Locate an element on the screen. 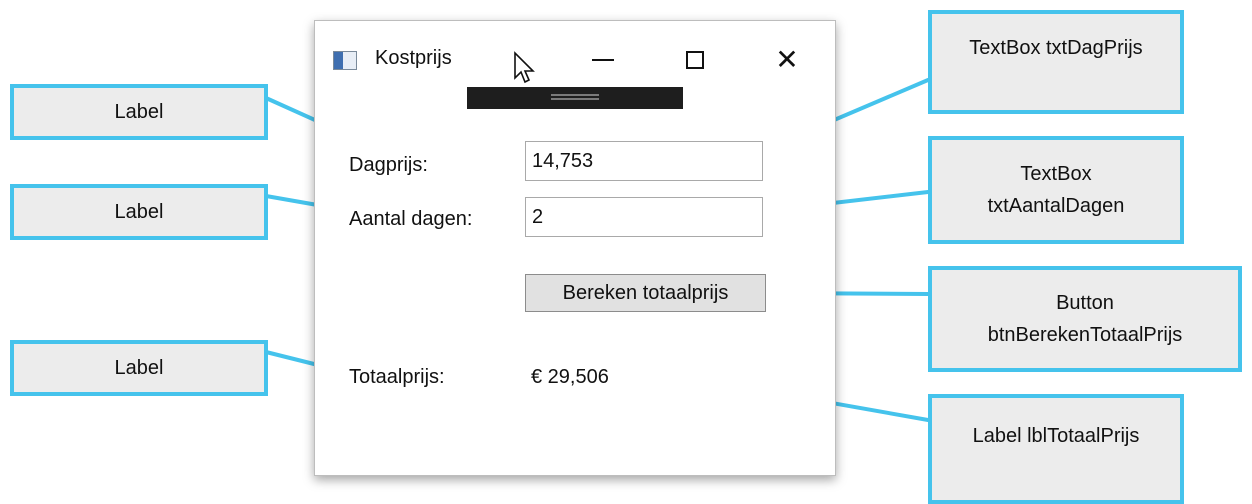 The height and width of the screenshot is (504, 1252). txt-dag-prijs is located at coordinates (644, 161).